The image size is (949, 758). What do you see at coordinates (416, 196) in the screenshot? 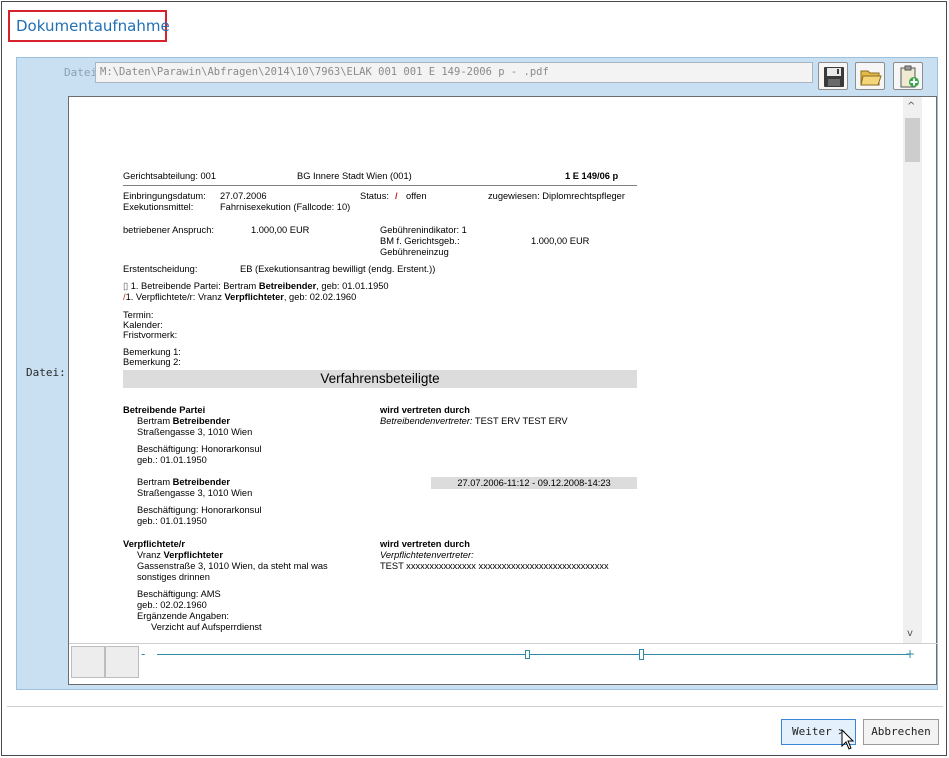
I see `doc-status-value: offen` at bounding box center [416, 196].